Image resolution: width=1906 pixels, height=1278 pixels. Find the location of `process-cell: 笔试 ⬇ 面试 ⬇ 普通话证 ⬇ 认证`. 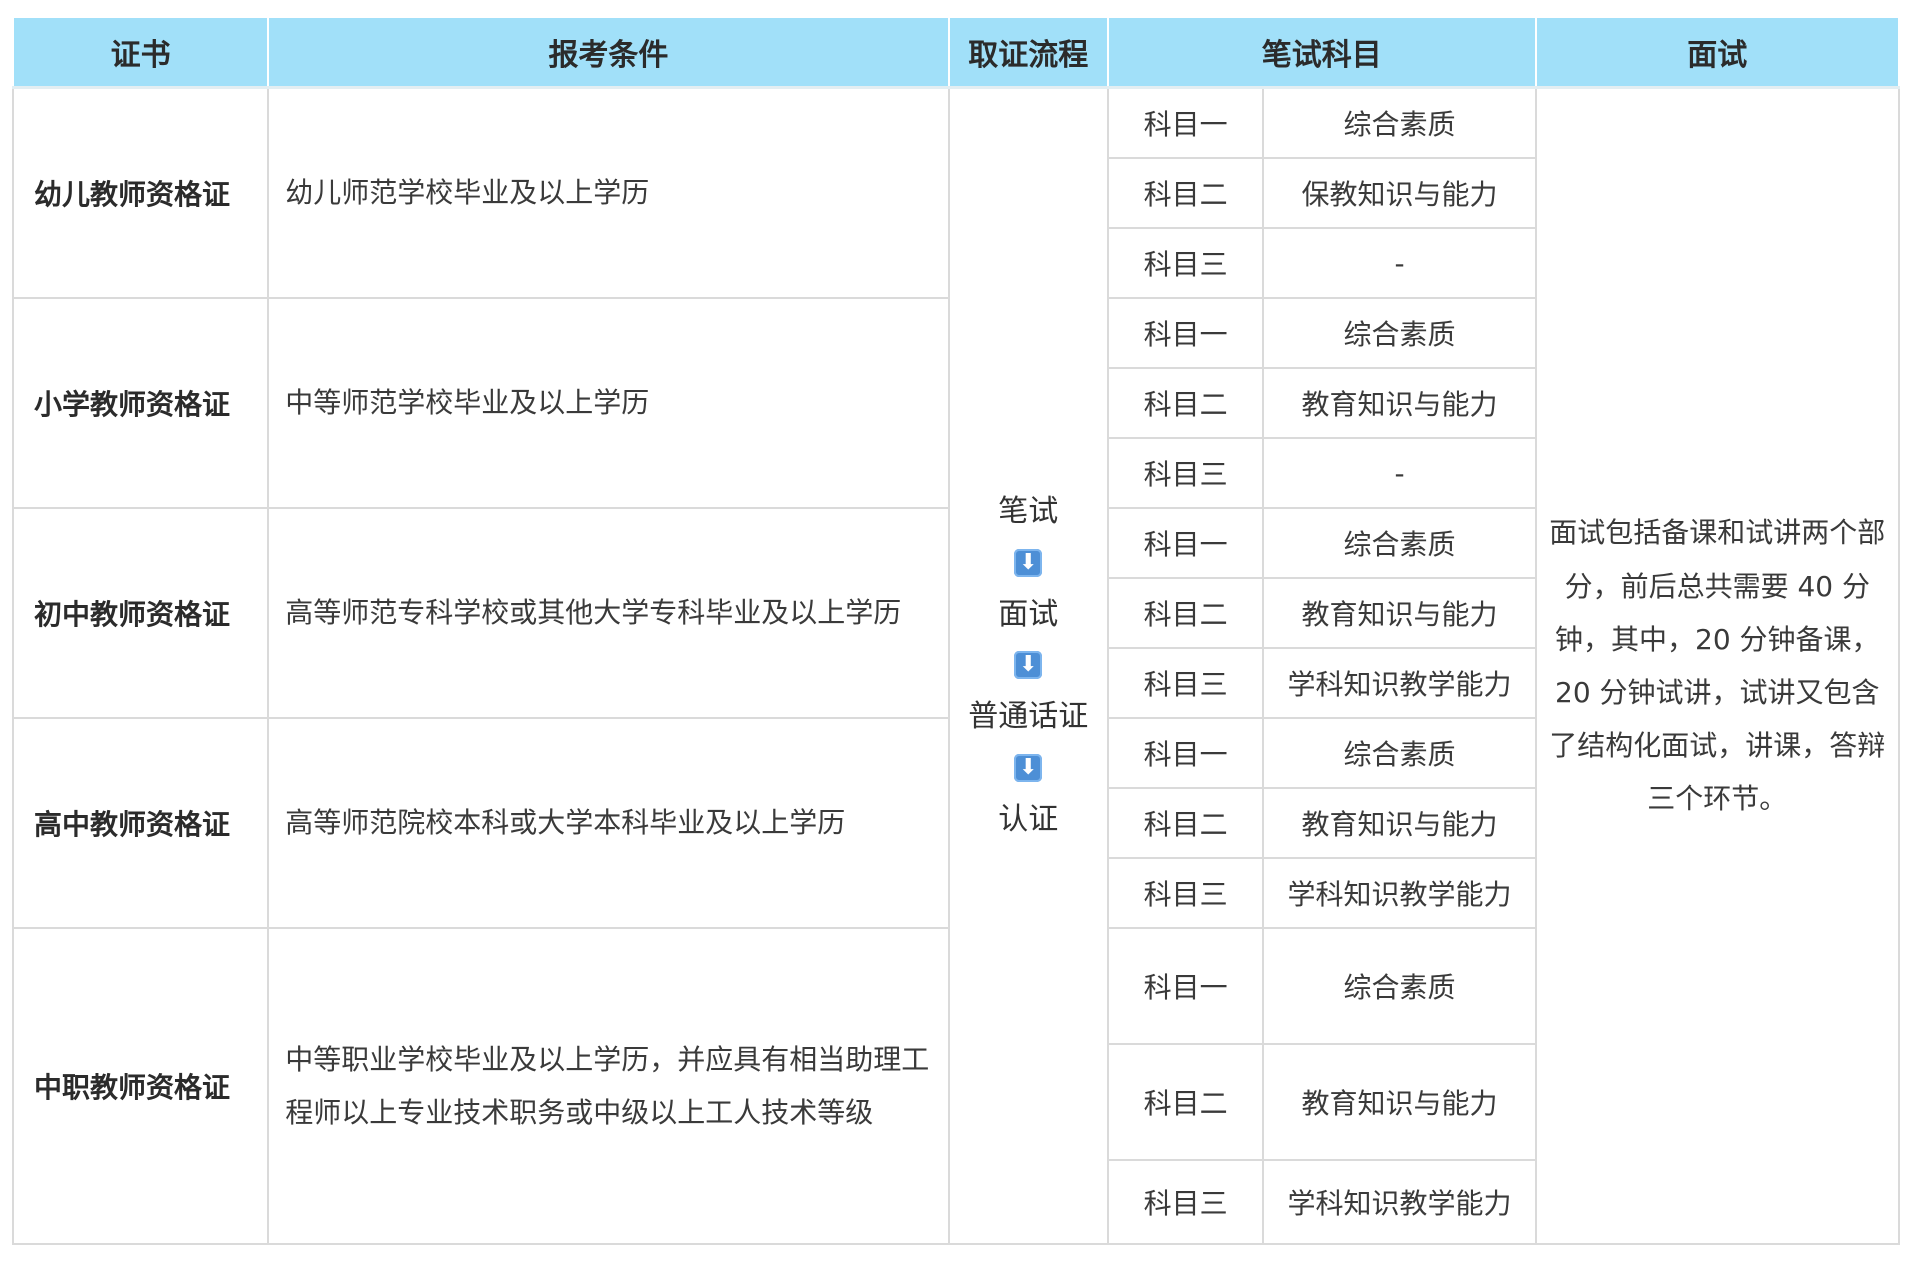

process-cell: 笔试 ⬇ 面试 ⬇ 普通话证 ⬇ 认证 is located at coordinates (1028, 665).